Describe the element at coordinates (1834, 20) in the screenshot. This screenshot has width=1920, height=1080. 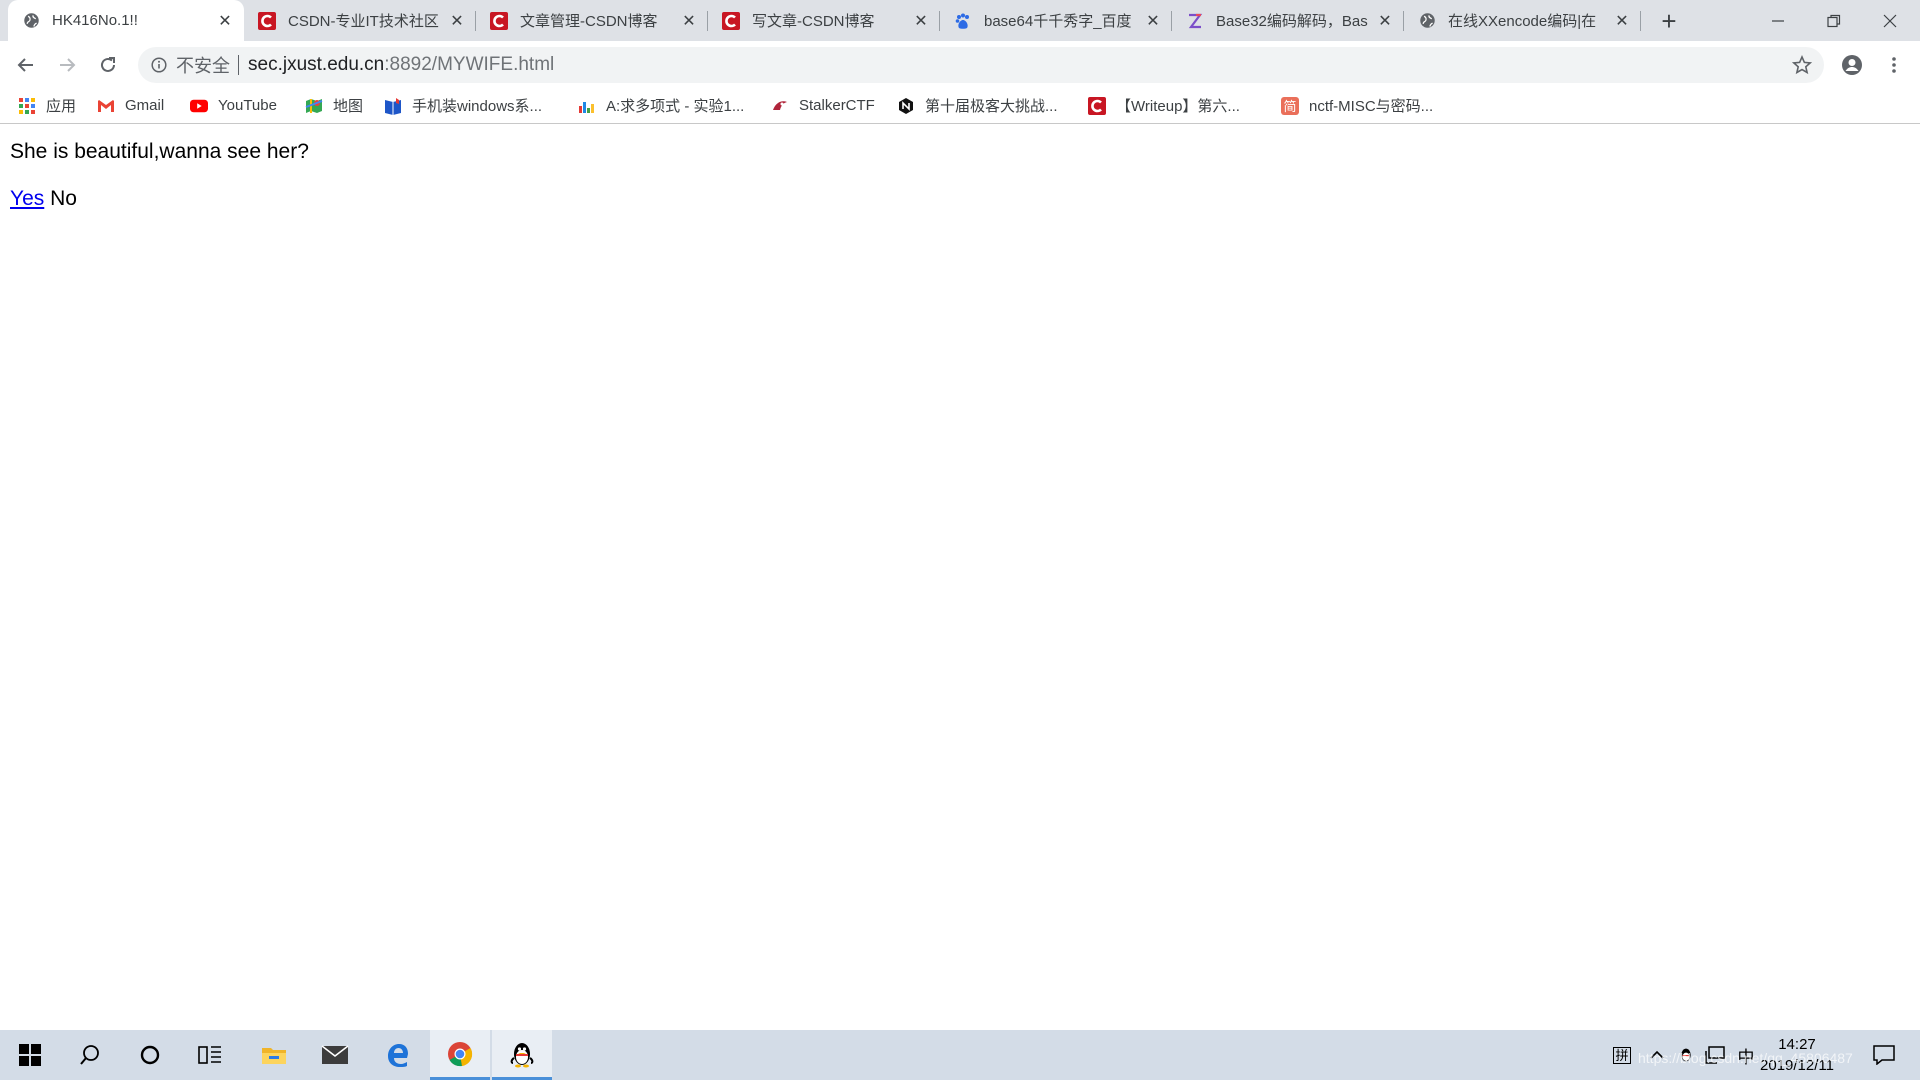
I see `restore-button` at that location.